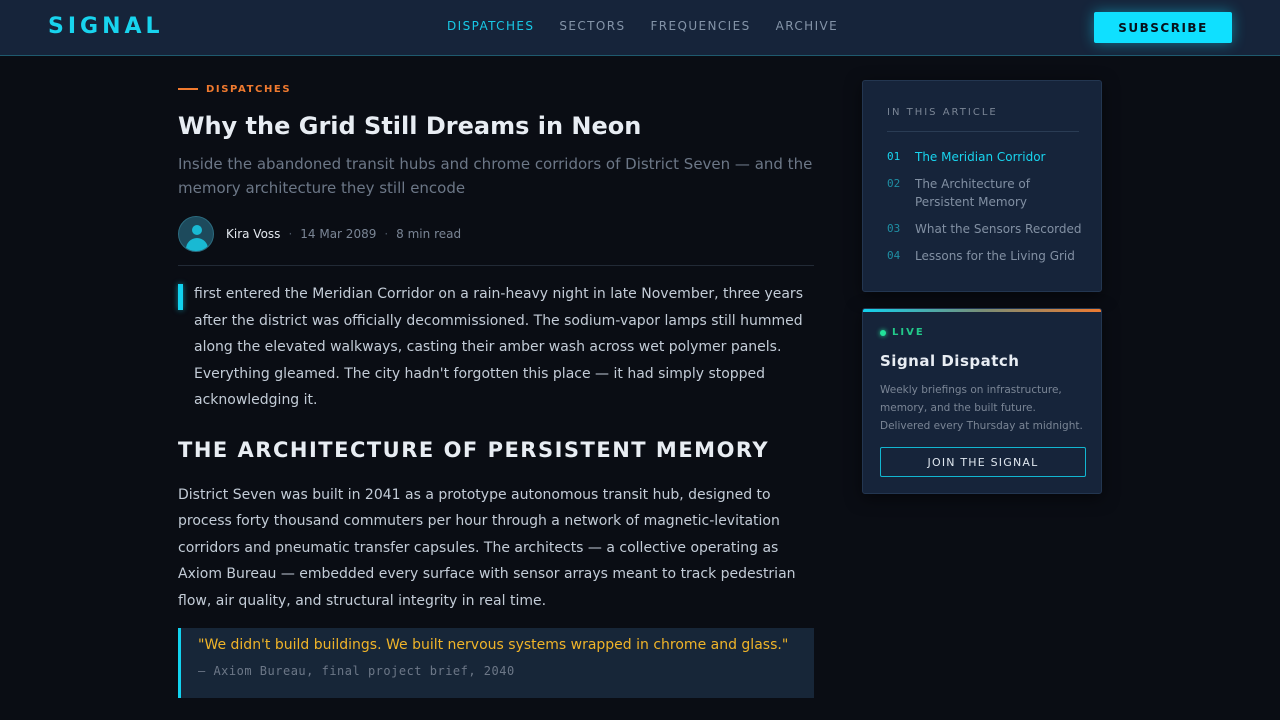 The width and height of the screenshot is (1280, 720). I want to click on toc-item-lessons: 04 Lessons for the Living Grid, so click(985, 256).